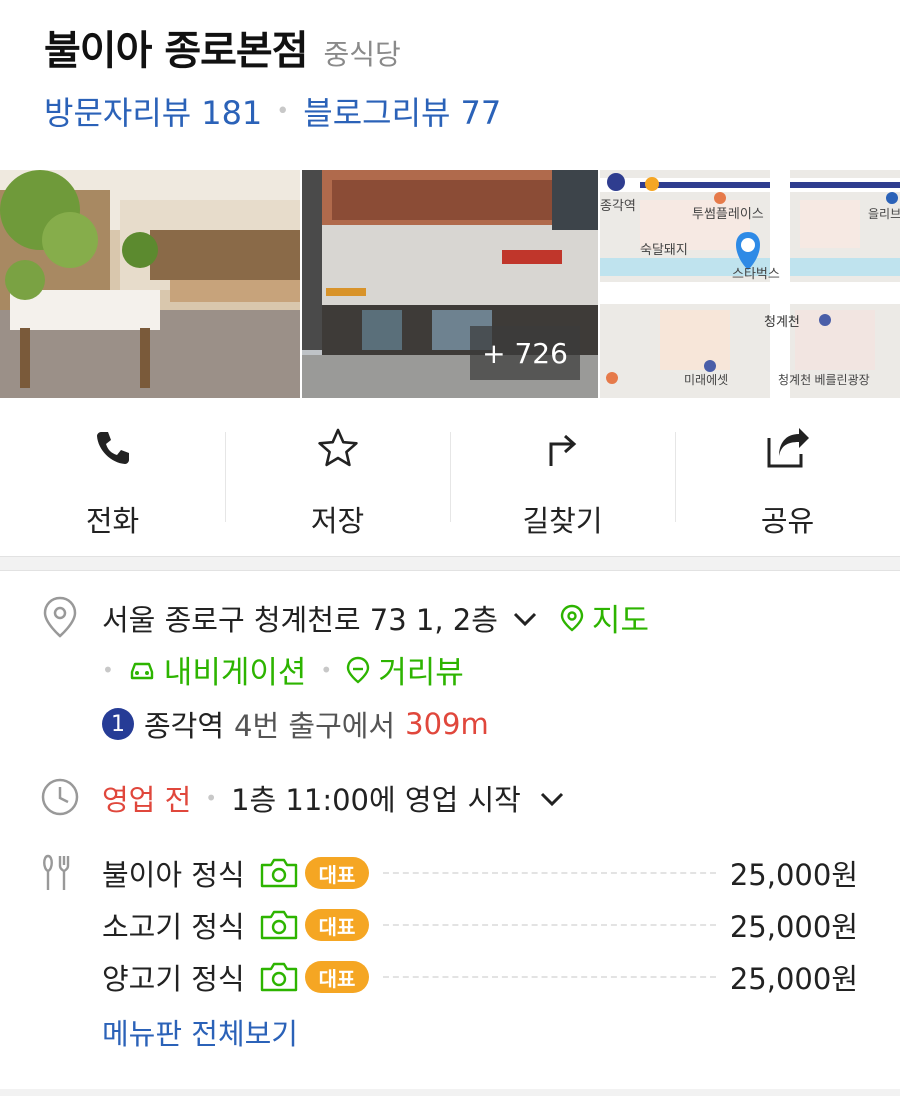  Describe the element at coordinates (60, 799) in the screenshot. I see `clock-icon` at that location.